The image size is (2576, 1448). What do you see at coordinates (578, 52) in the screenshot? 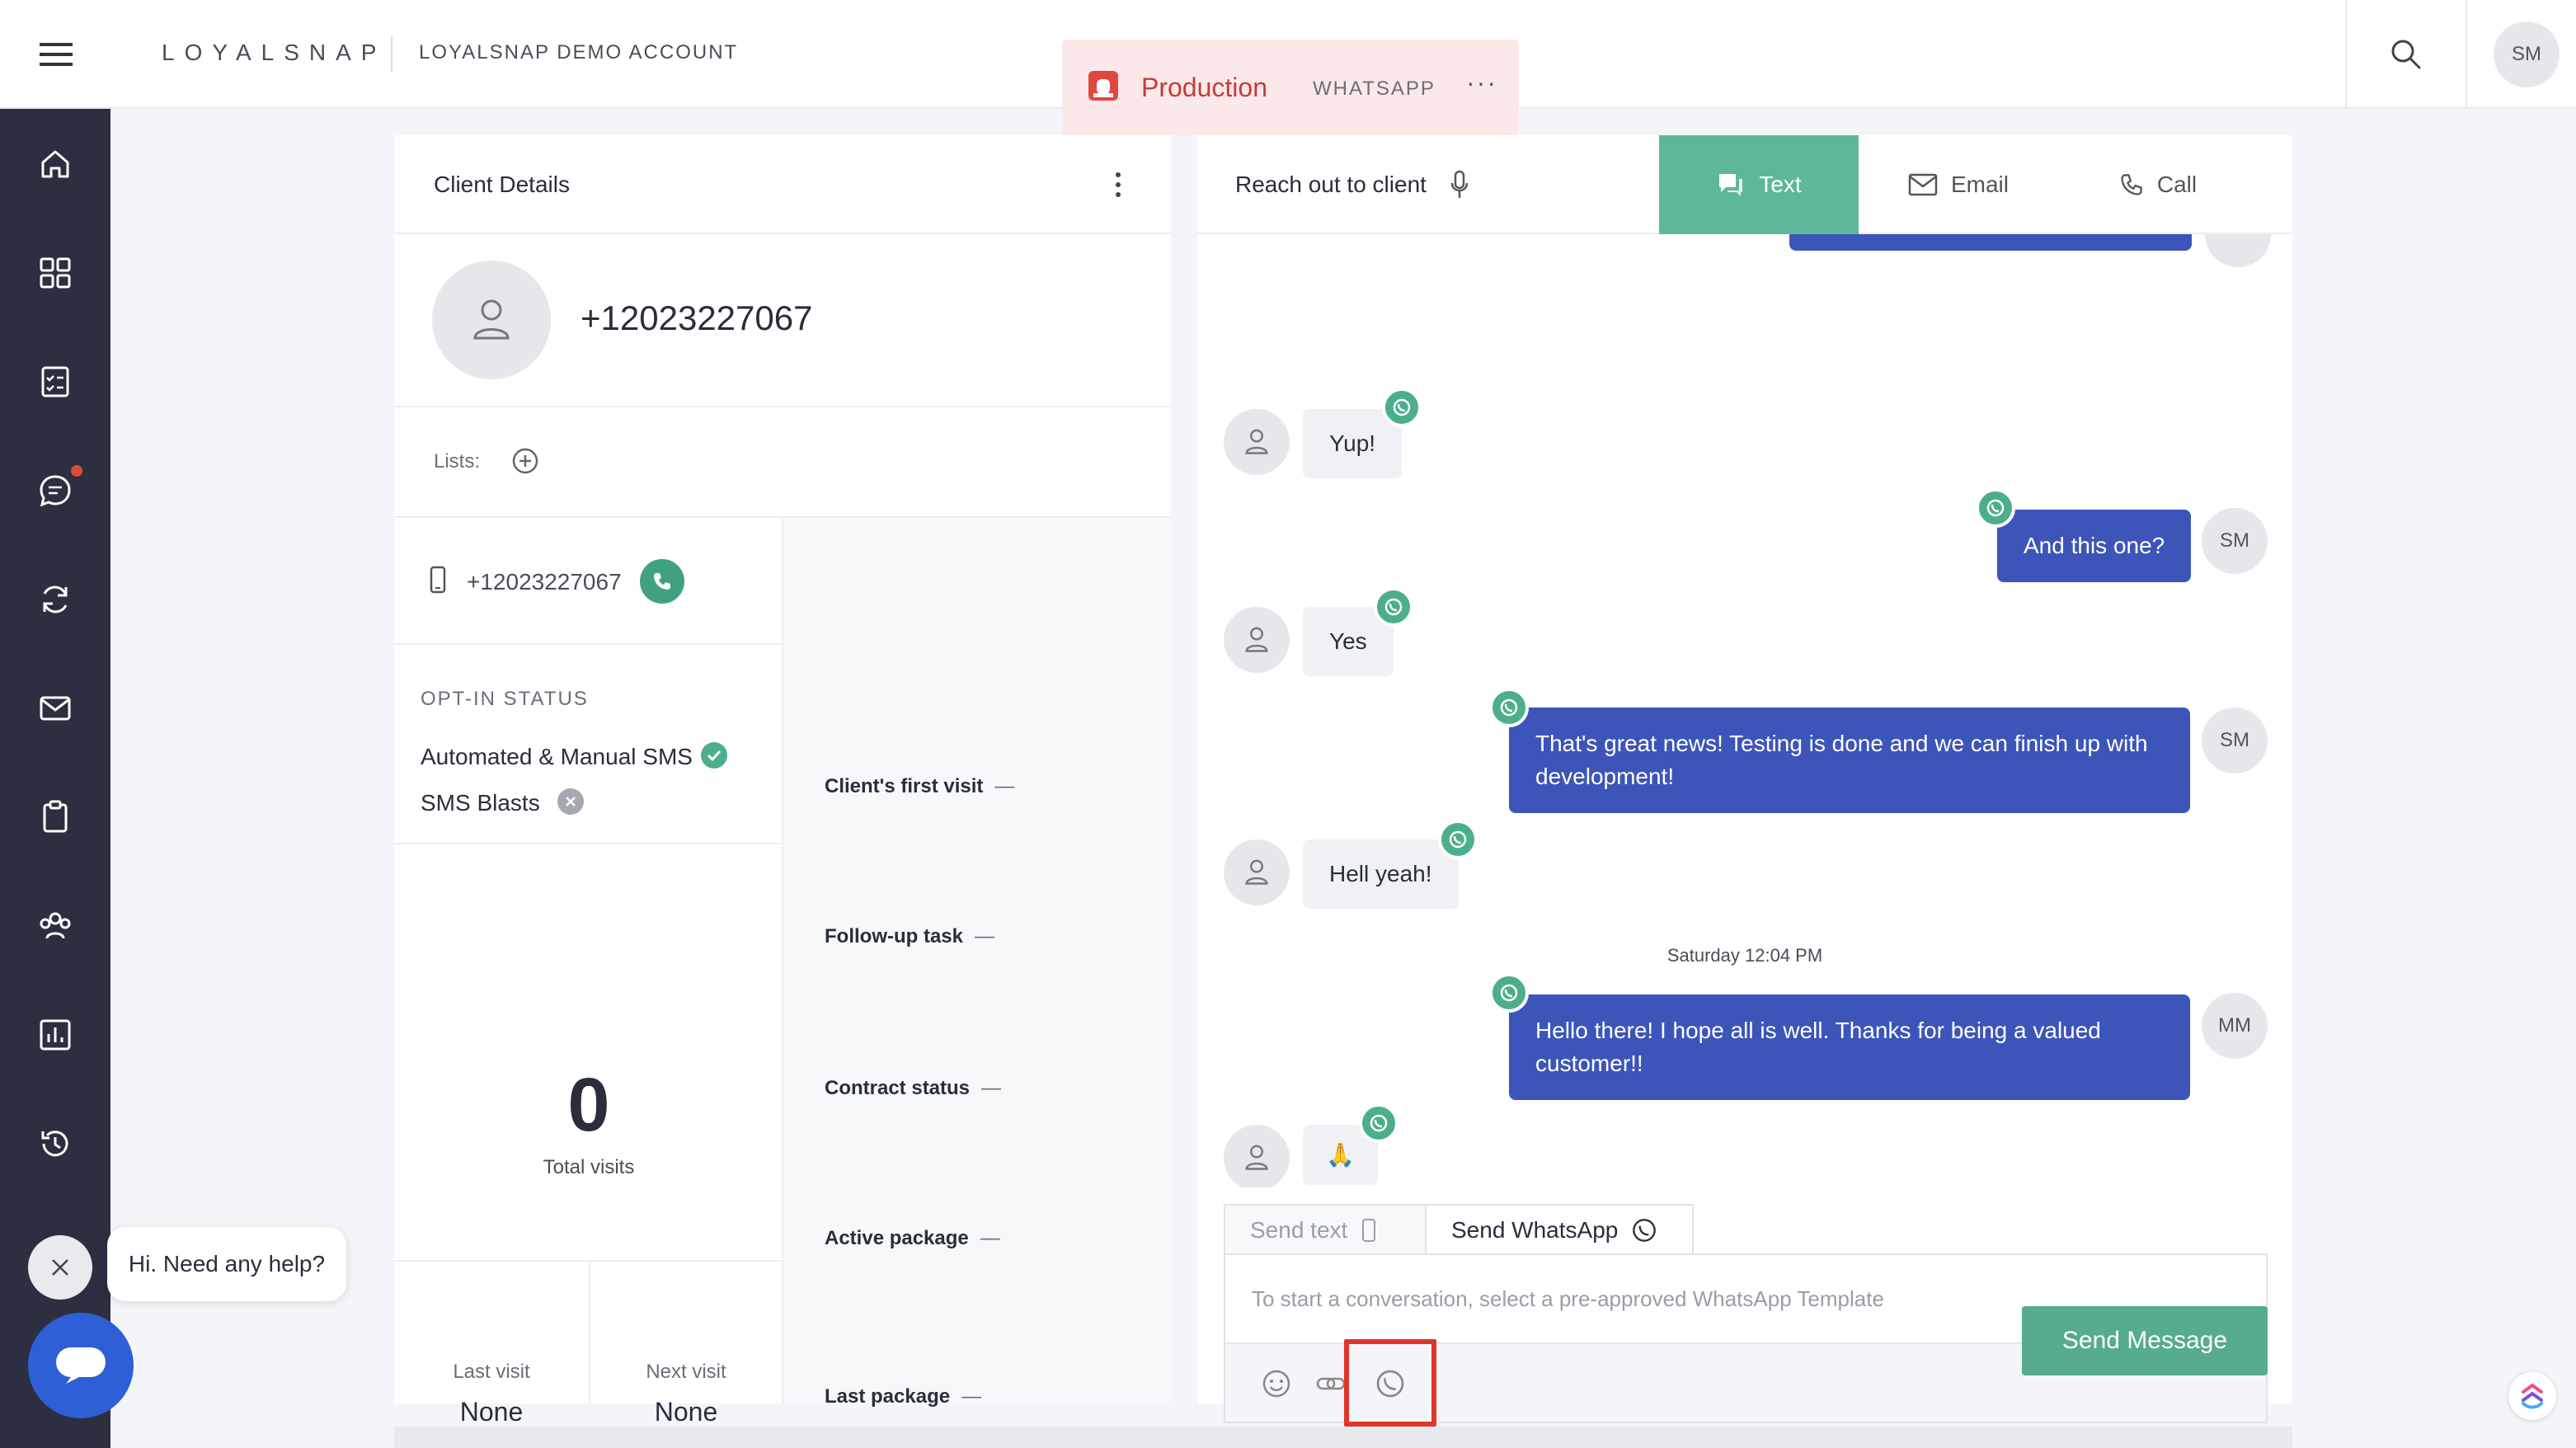
I see `account-name: LOYALSNAP DEMO ACCOUNT` at bounding box center [578, 52].